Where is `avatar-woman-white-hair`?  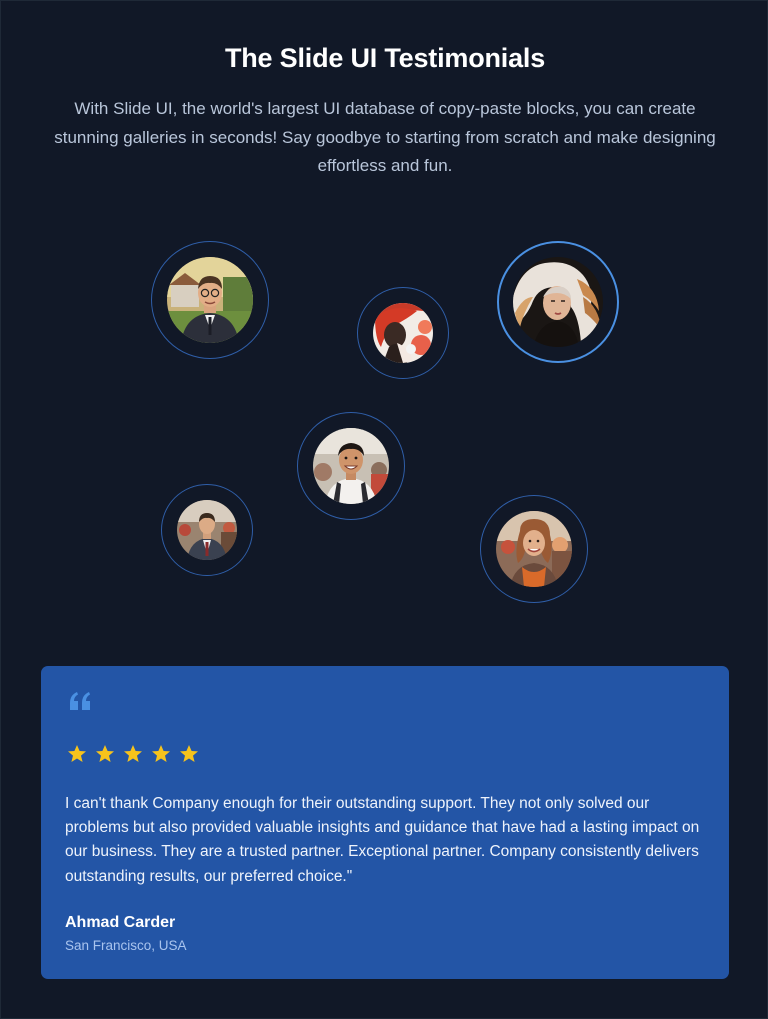 avatar-woman-white-hair is located at coordinates (558, 302).